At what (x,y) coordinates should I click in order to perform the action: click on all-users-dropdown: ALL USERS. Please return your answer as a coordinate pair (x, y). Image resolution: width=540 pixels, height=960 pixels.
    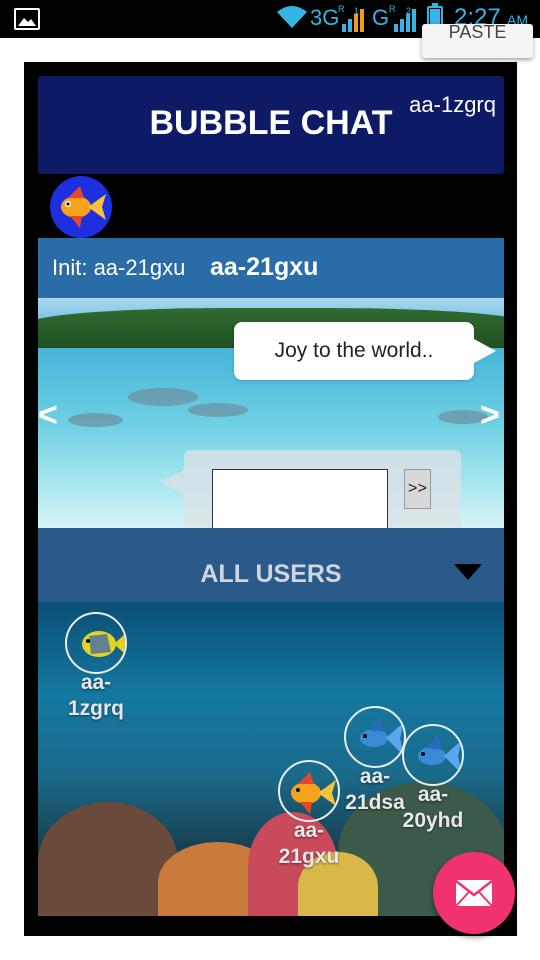
    Looking at the image, I should click on (271, 565).